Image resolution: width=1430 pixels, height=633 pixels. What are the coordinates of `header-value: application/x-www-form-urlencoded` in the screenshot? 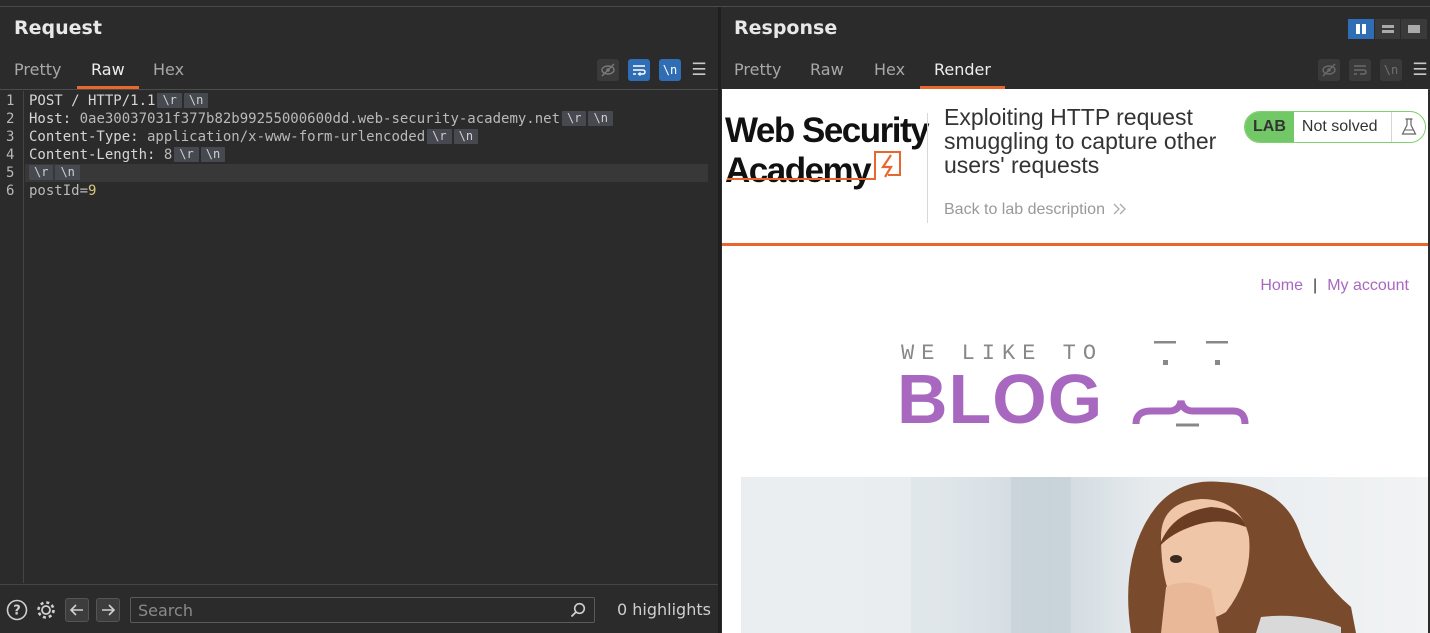 It's located at (282, 137).